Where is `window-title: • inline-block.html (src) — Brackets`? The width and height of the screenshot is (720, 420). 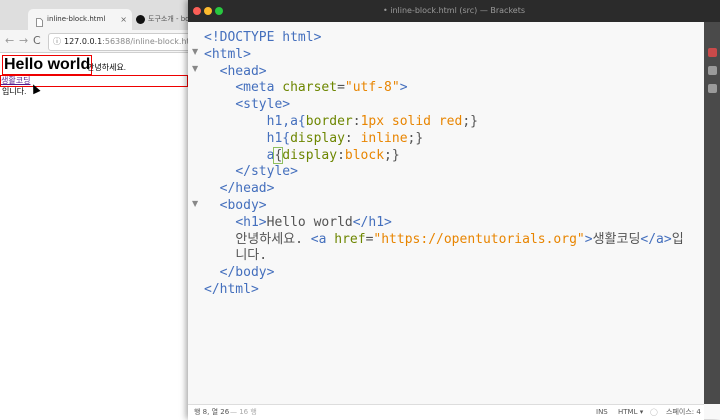 window-title: • inline-block.html (src) — Brackets is located at coordinates (454, 10).